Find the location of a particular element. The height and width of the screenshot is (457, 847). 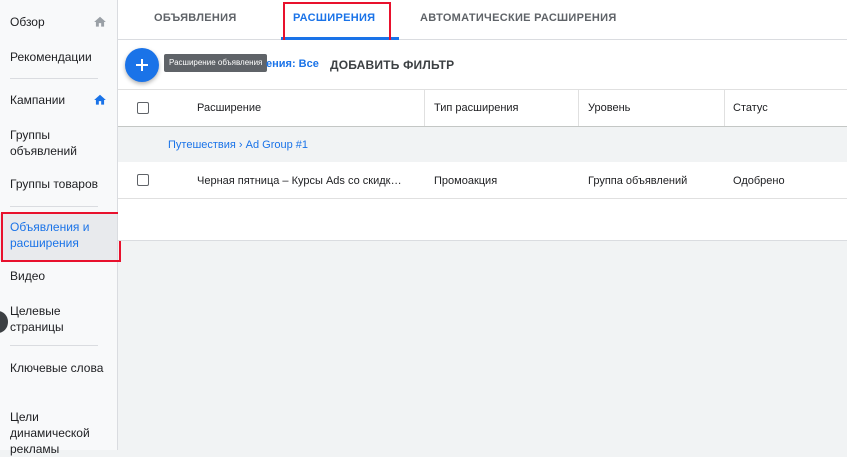

add-filter-button: ДОБАВИТЬ ФИЛЬТР is located at coordinates (392, 65).